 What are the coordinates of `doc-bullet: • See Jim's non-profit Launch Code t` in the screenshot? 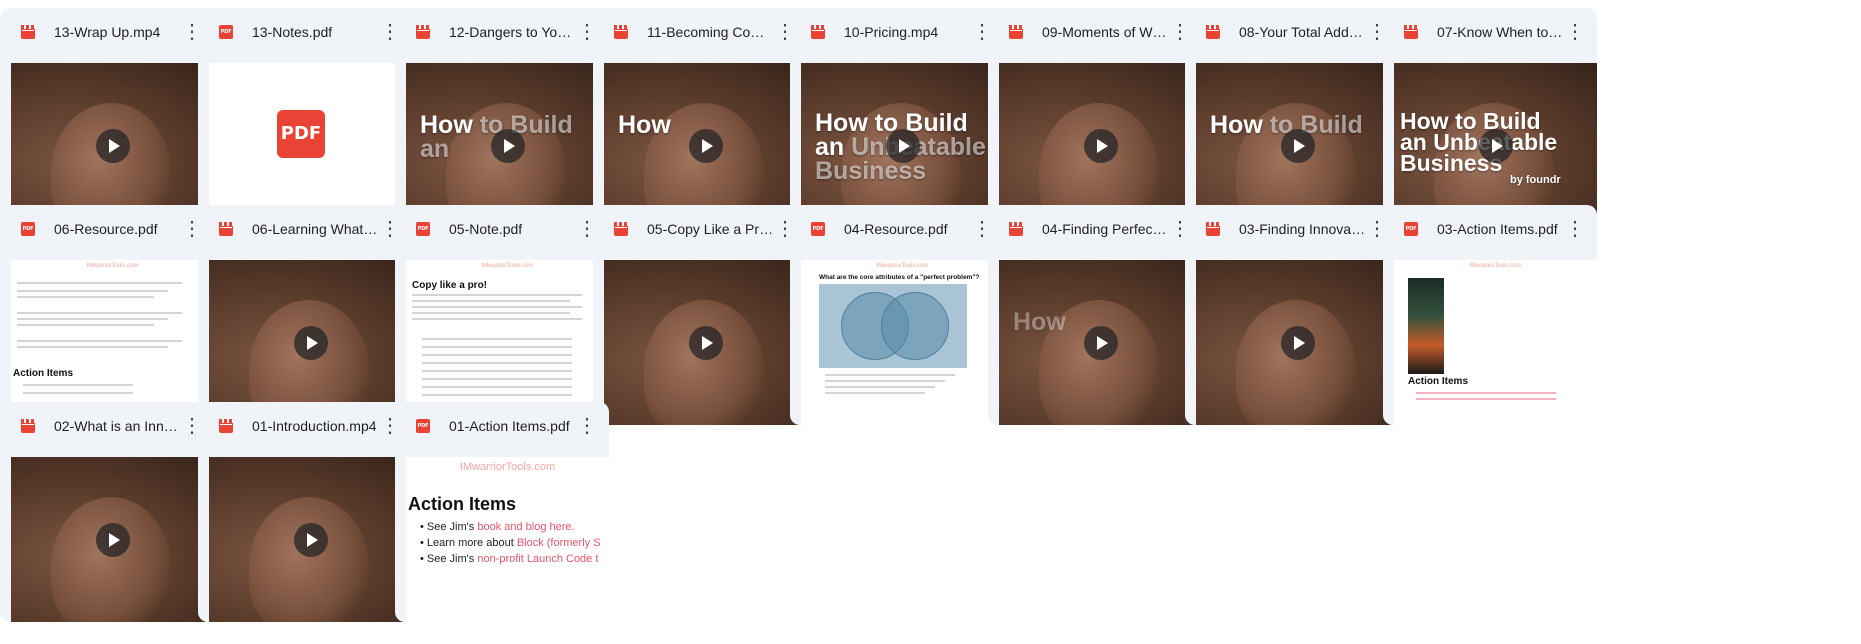 It's located at (509, 559).